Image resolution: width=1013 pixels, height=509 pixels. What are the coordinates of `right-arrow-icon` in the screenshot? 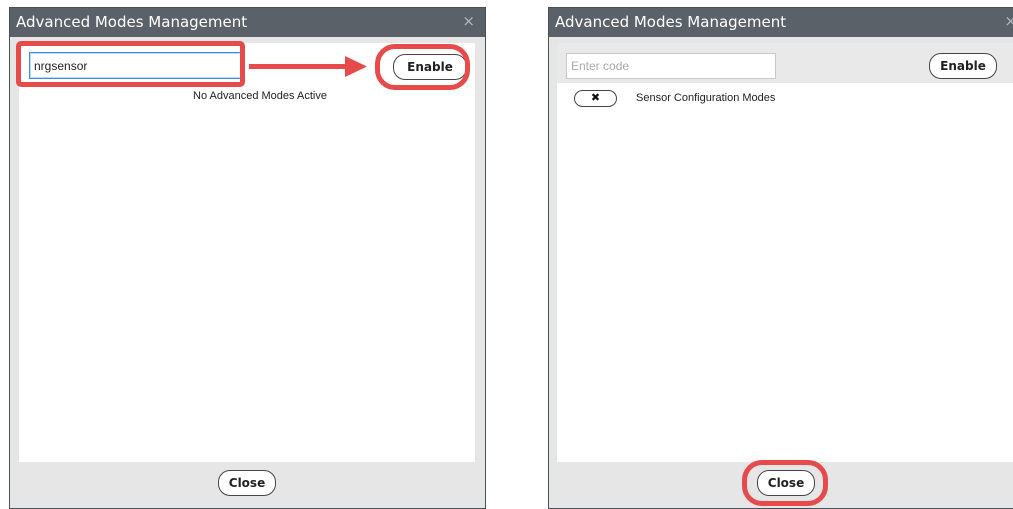 It's located at (308, 66).